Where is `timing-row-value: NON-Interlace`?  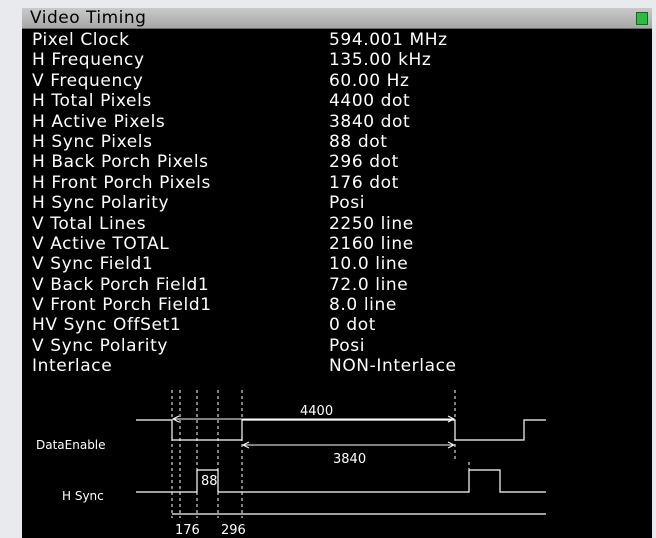 timing-row-value: NON-Interlace is located at coordinates (393, 366).